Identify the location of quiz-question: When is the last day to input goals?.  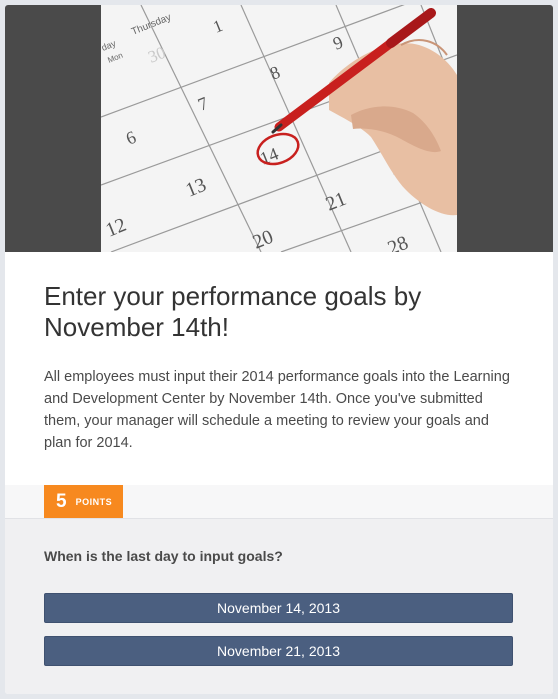
(163, 556).